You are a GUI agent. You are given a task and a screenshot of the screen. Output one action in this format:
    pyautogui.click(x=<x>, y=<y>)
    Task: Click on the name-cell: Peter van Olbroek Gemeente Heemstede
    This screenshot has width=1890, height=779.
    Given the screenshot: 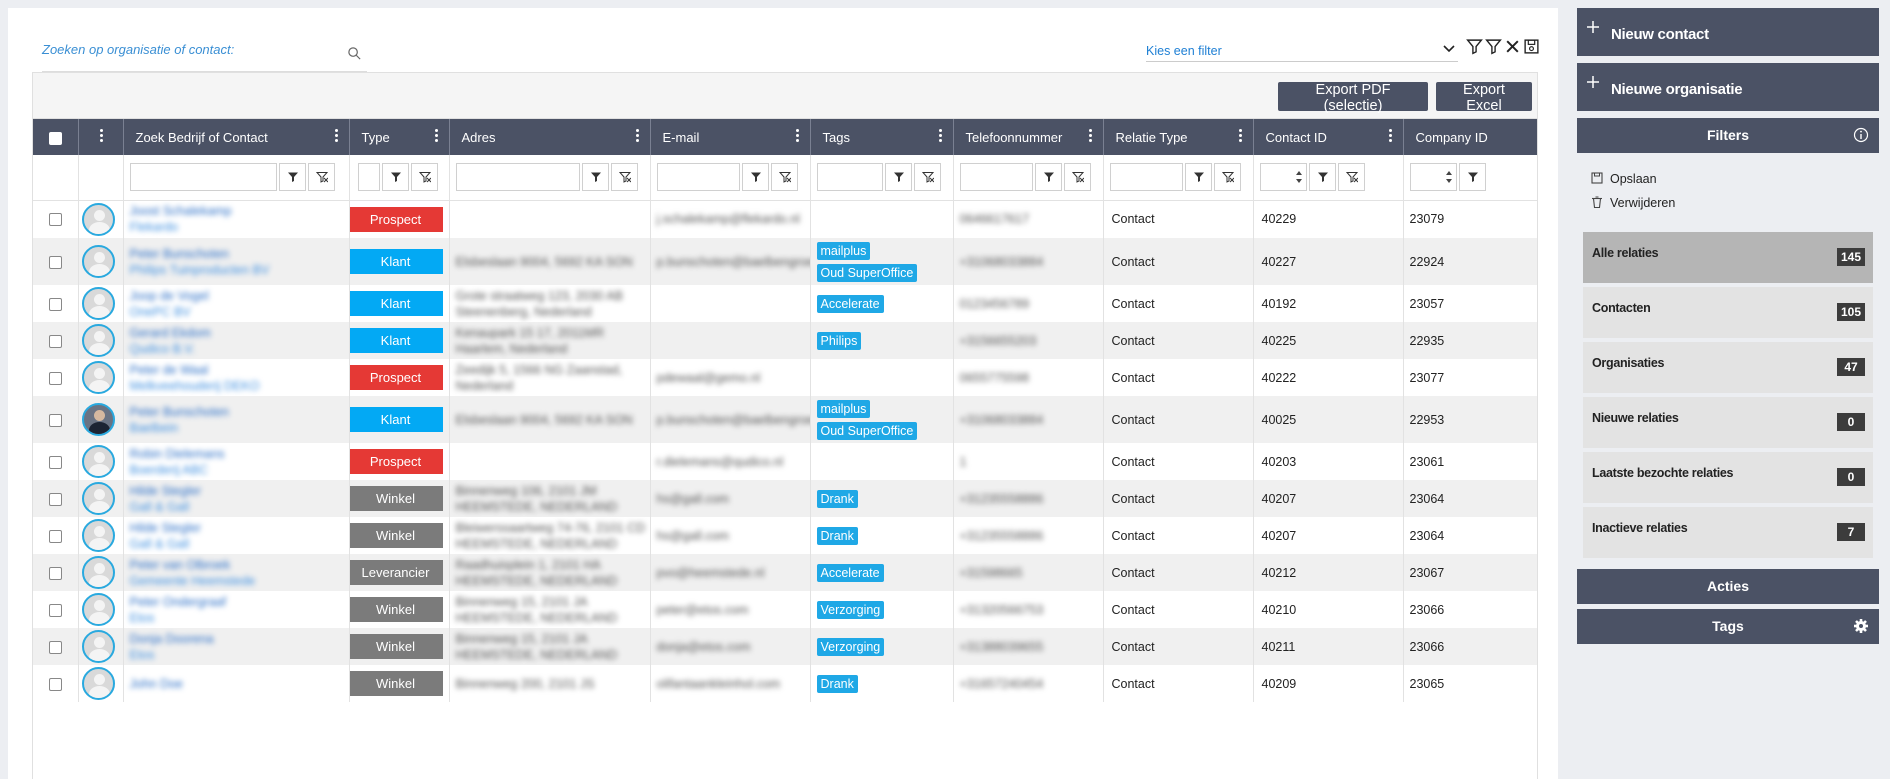 What is the action you would take?
    pyautogui.click(x=236, y=572)
    